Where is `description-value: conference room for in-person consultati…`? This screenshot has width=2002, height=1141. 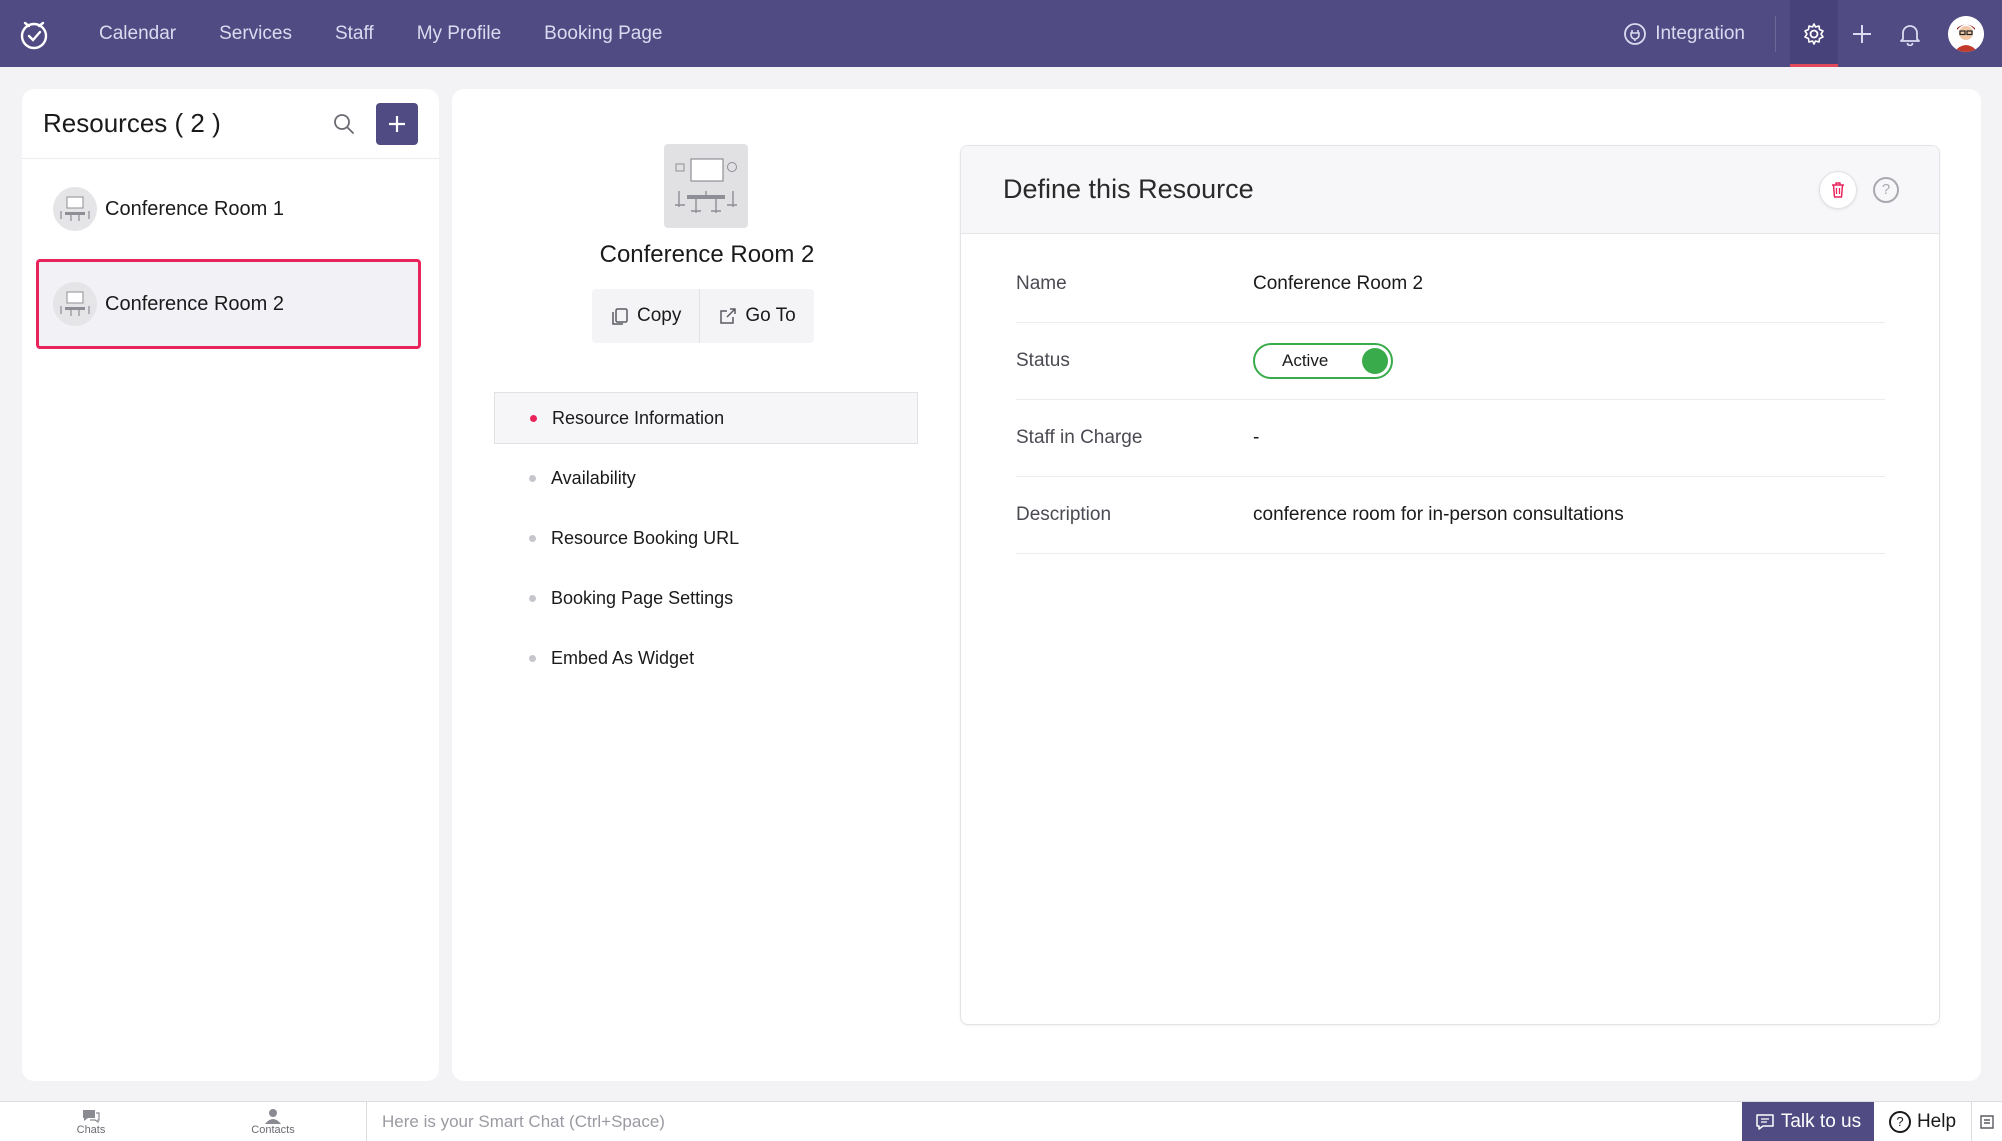 description-value: conference room for in-person consultati… is located at coordinates (1438, 515).